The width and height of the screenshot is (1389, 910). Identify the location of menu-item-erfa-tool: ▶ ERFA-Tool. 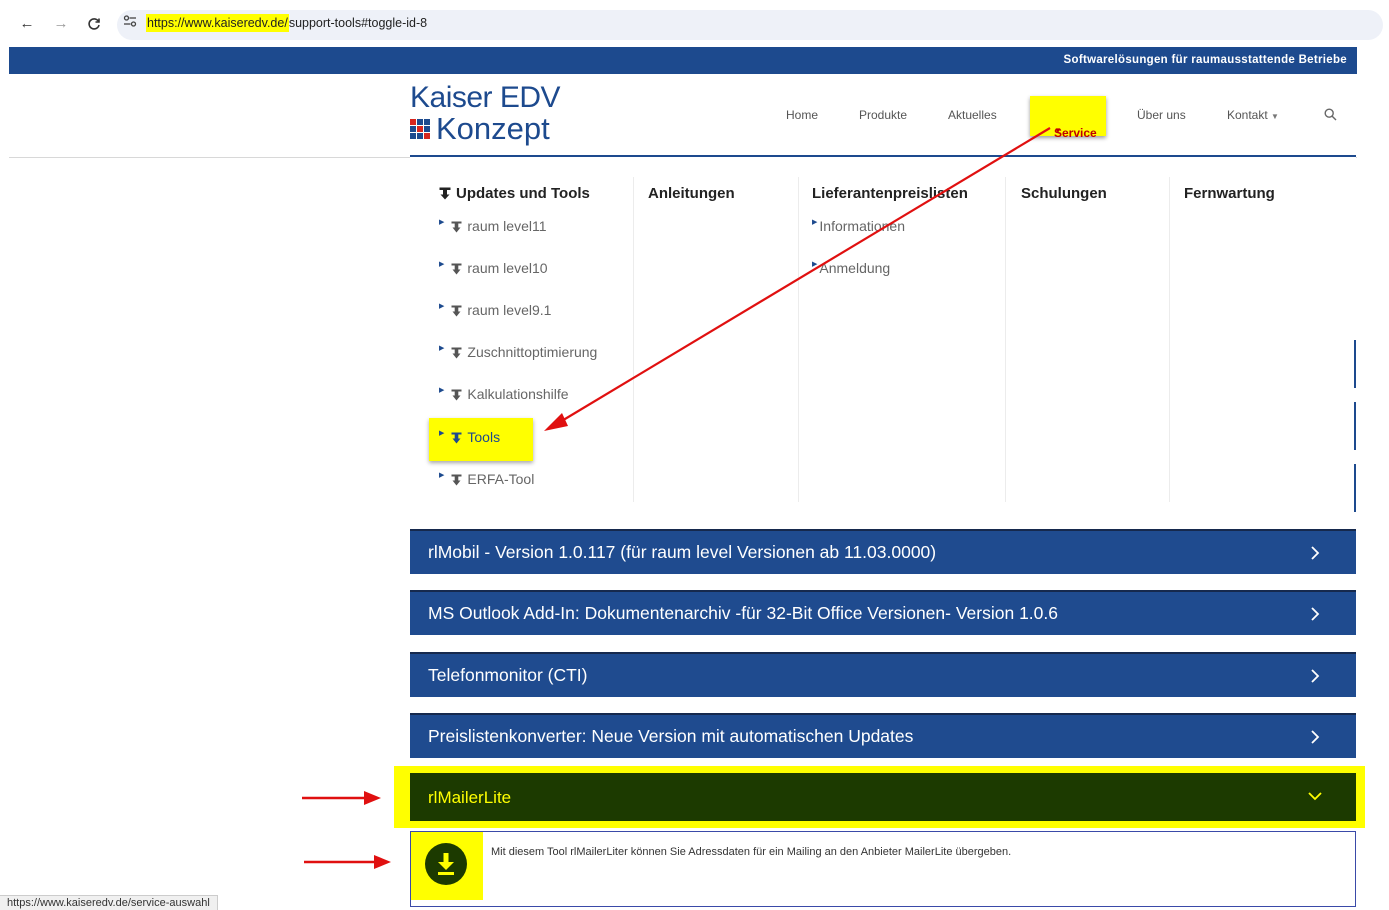
(486, 479).